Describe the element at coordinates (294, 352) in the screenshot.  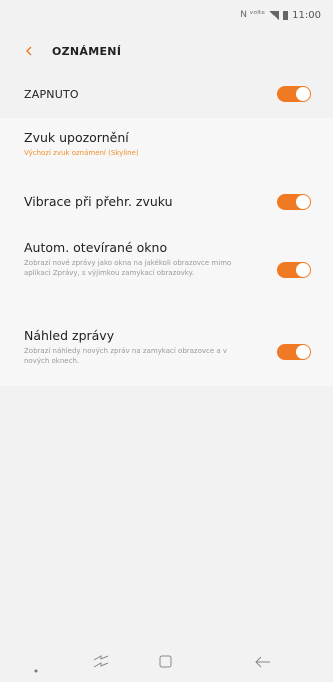
I see `message-preview-toggle` at that location.